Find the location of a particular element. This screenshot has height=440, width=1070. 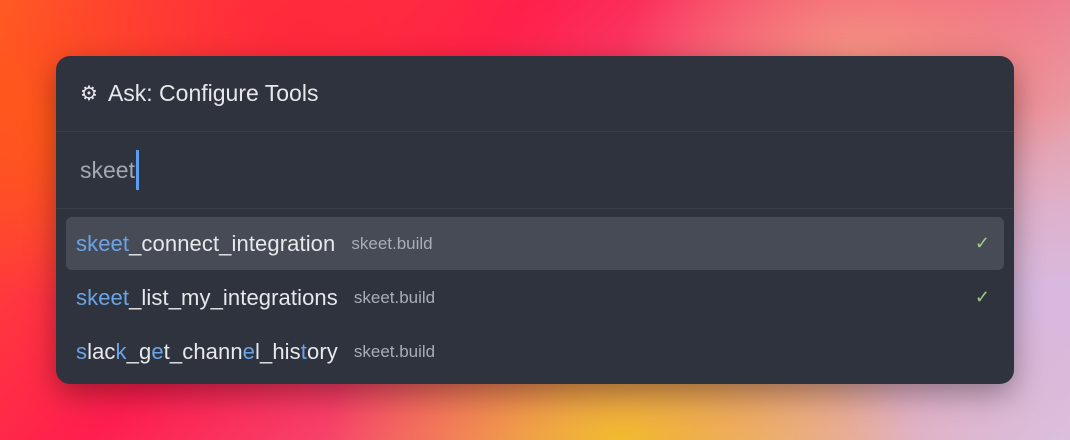

match-highlight: k is located at coordinates (121, 351).